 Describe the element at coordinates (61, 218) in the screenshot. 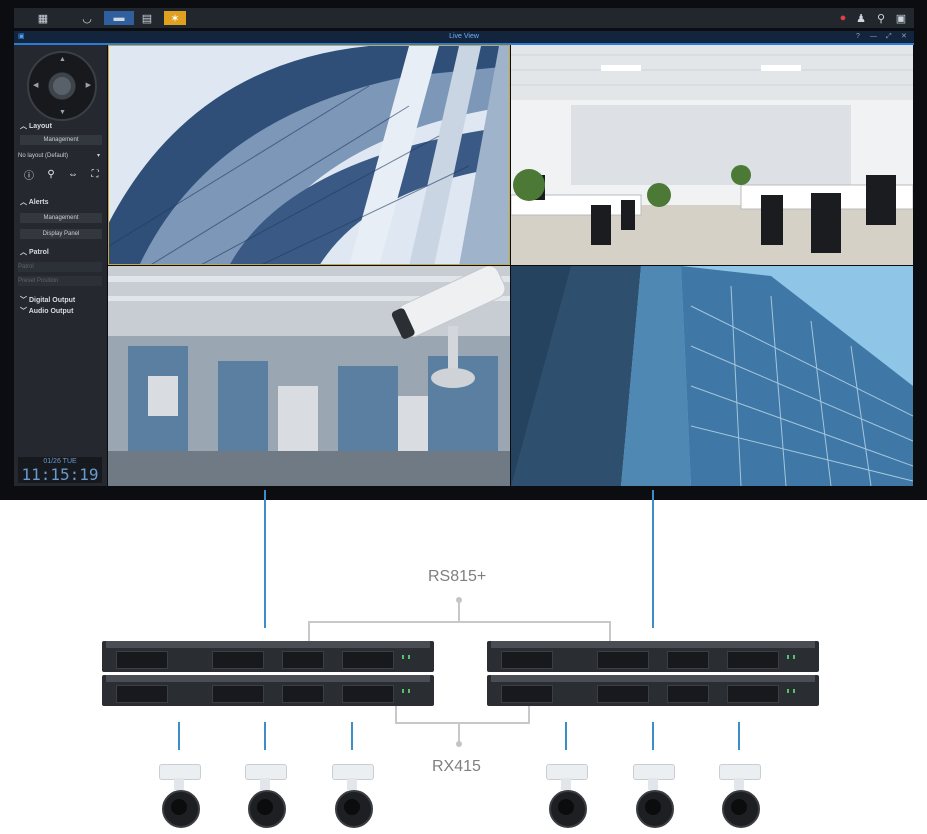

I see `alerts-management-button: Management` at that location.